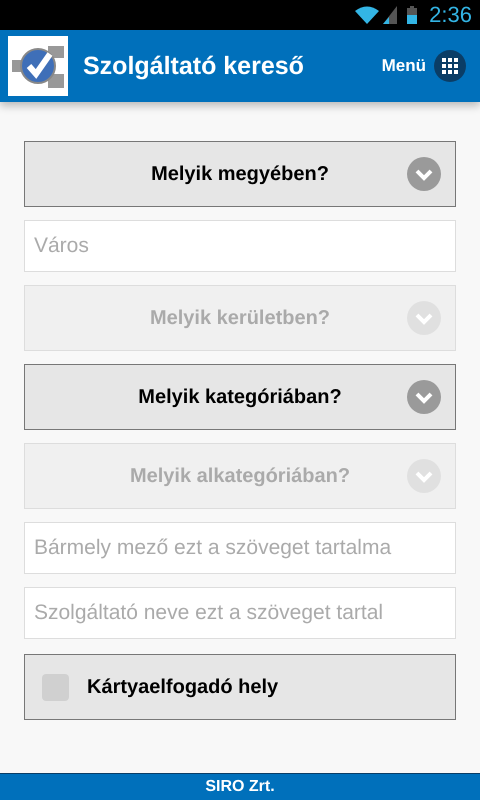 This screenshot has height=800, width=480. I want to click on logo-icon, so click(38, 66).